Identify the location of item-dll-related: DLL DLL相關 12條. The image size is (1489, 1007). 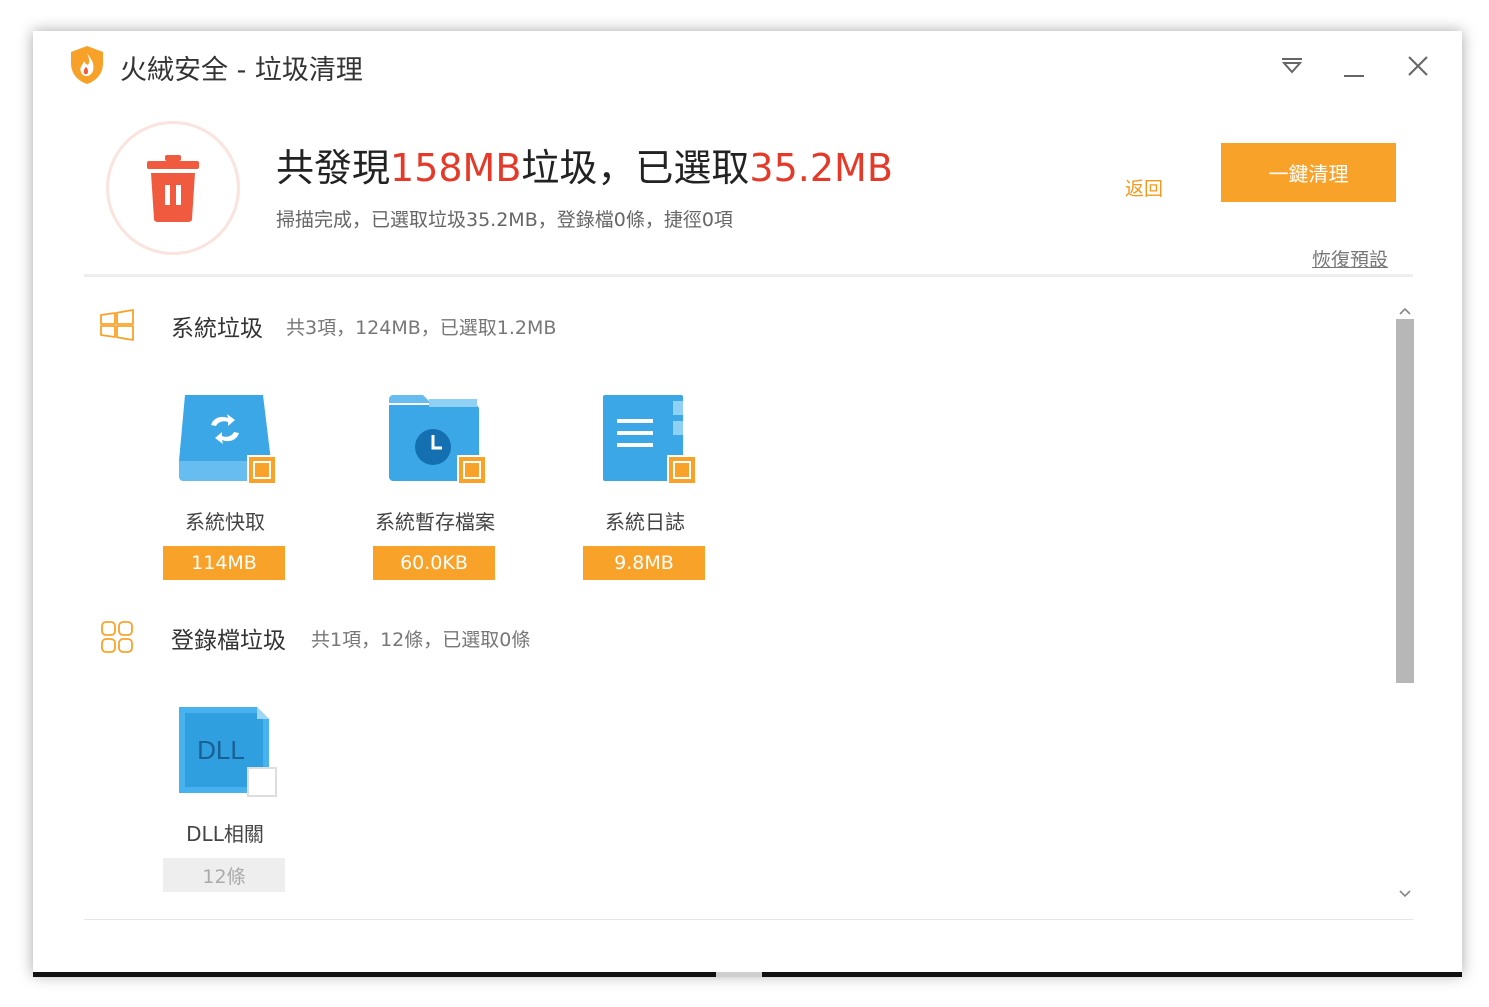
(225, 803).